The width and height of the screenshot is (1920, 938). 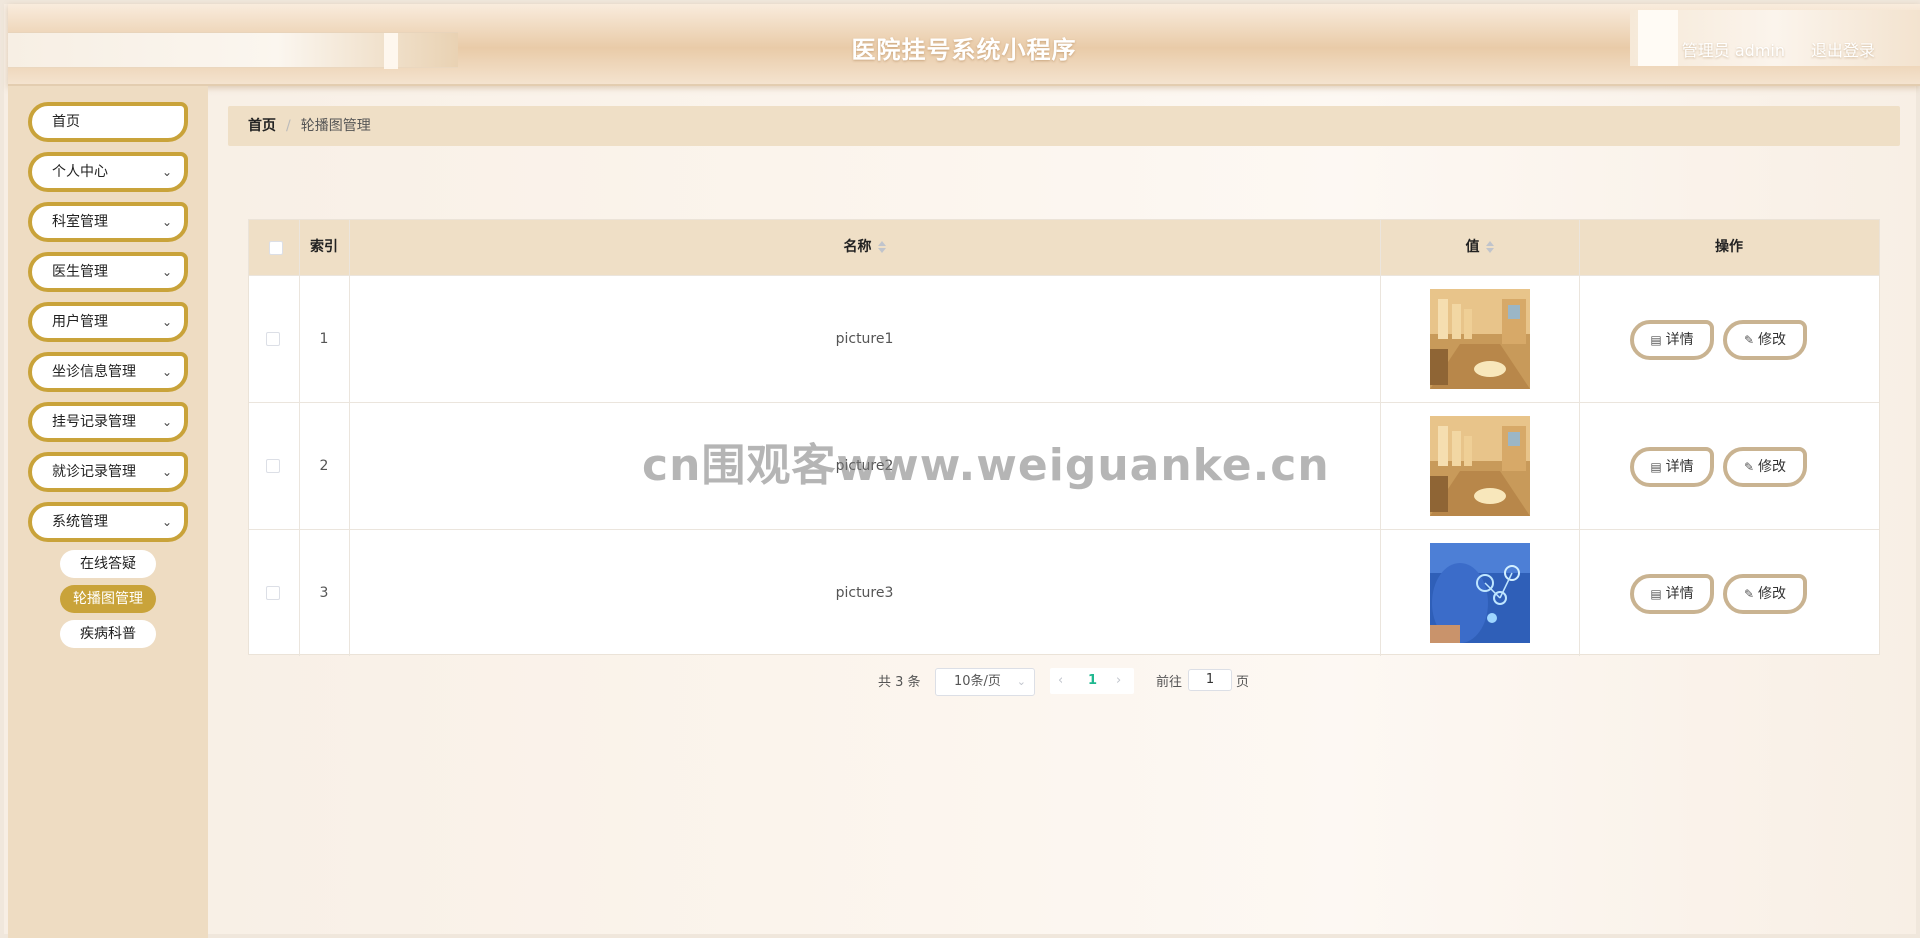 What do you see at coordinates (864, 466) in the screenshot?
I see `row-name: picture2` at bounding box center [864, 466].